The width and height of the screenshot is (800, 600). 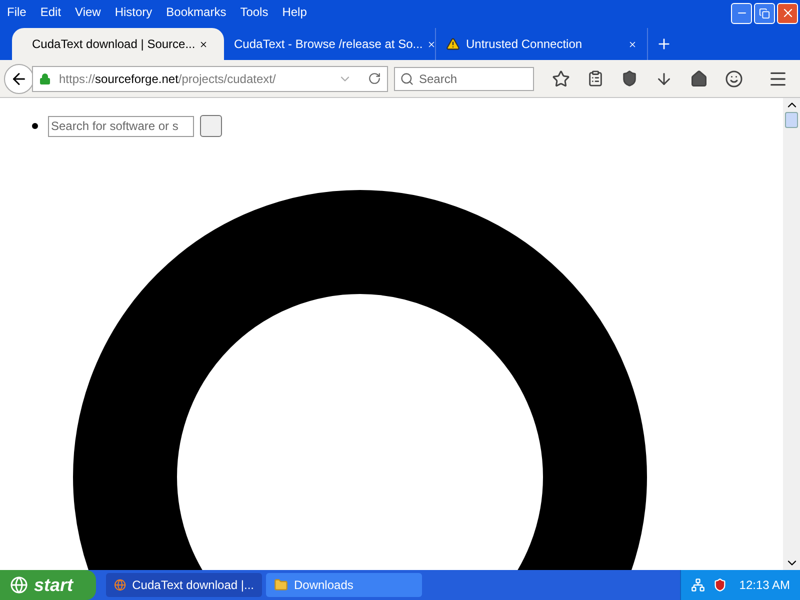 What do you see at coordinates (88, 12) in the screenshot?
I see `menu-item: View` at bounding box center [88, 12].